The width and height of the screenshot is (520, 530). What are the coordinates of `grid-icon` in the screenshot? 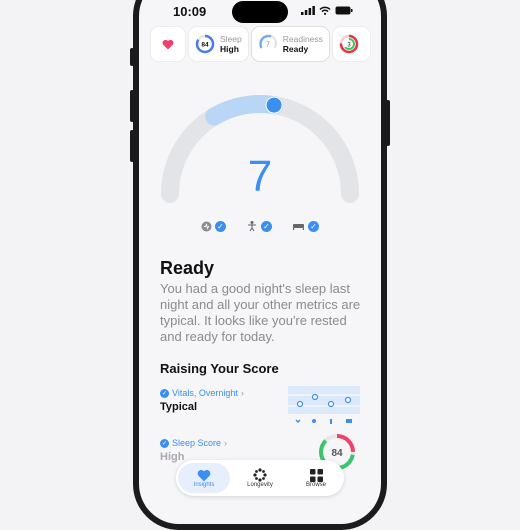 It's located at (316, 475).